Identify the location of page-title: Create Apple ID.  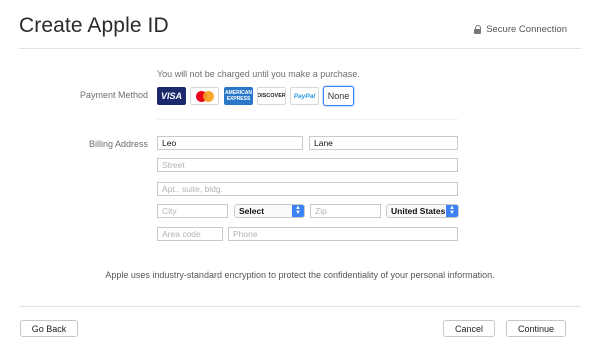
(94, 25).